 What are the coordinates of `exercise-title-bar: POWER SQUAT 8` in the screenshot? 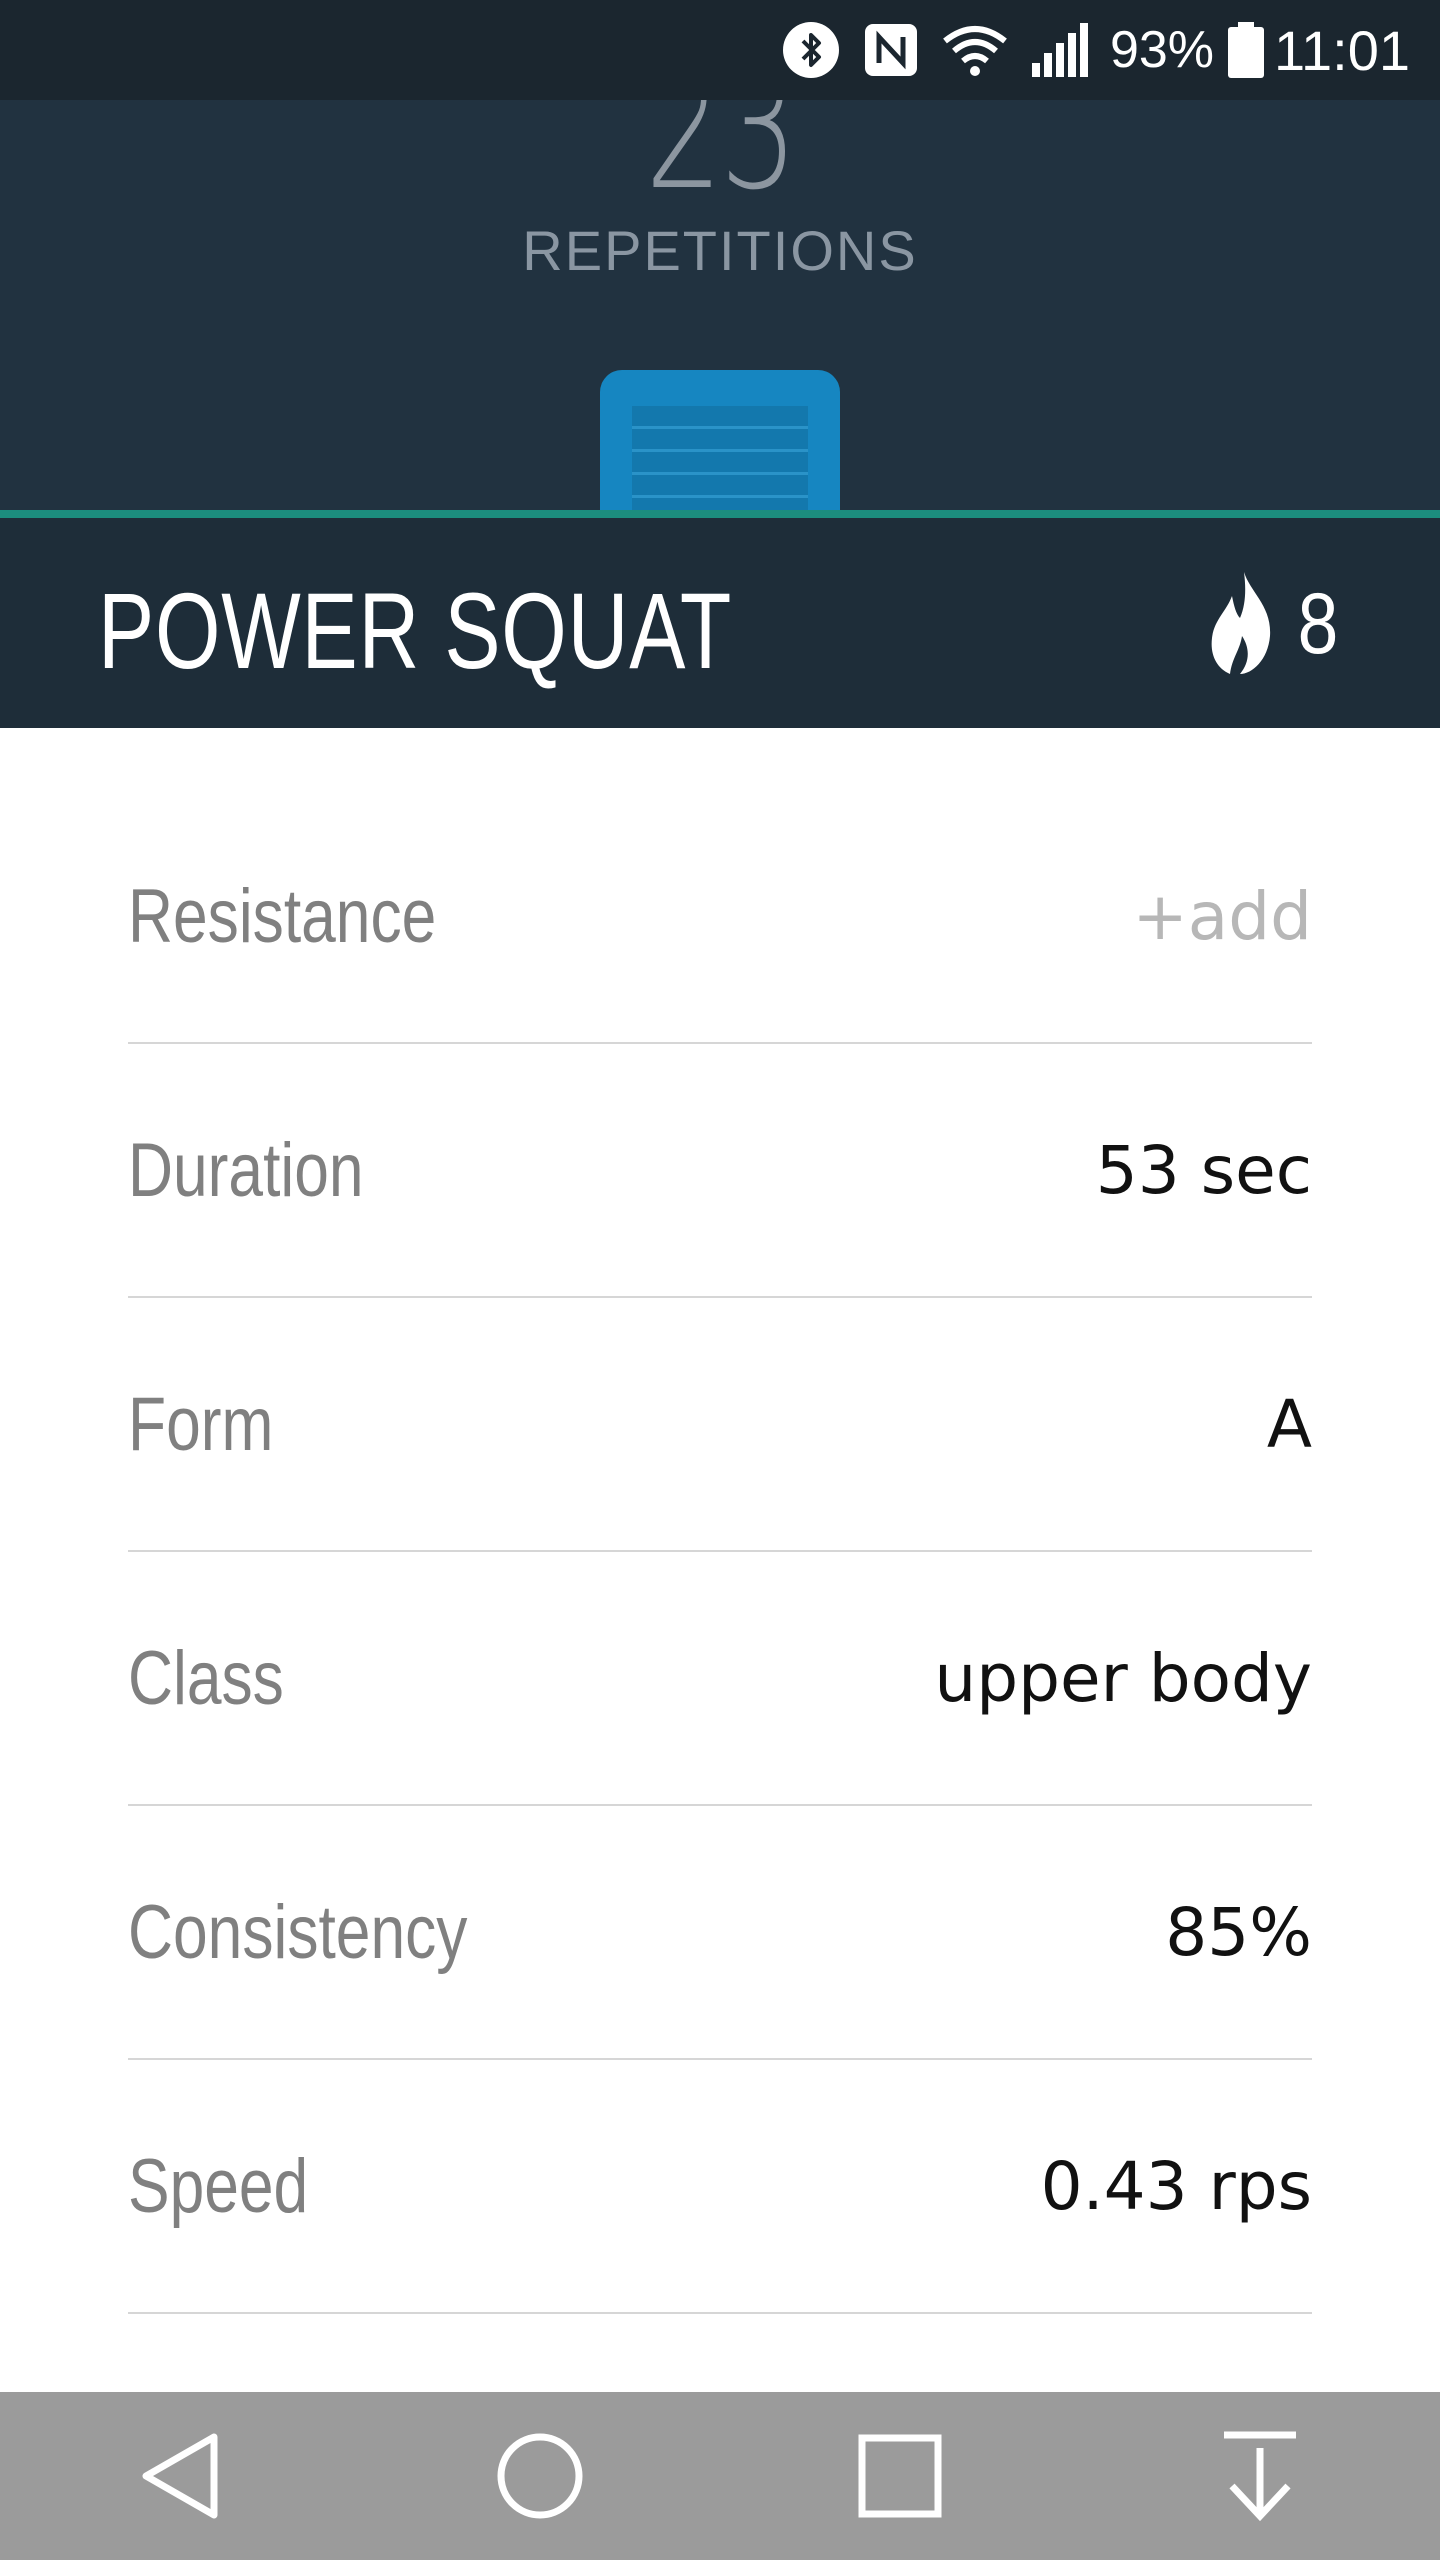 It's located at (720, 623).